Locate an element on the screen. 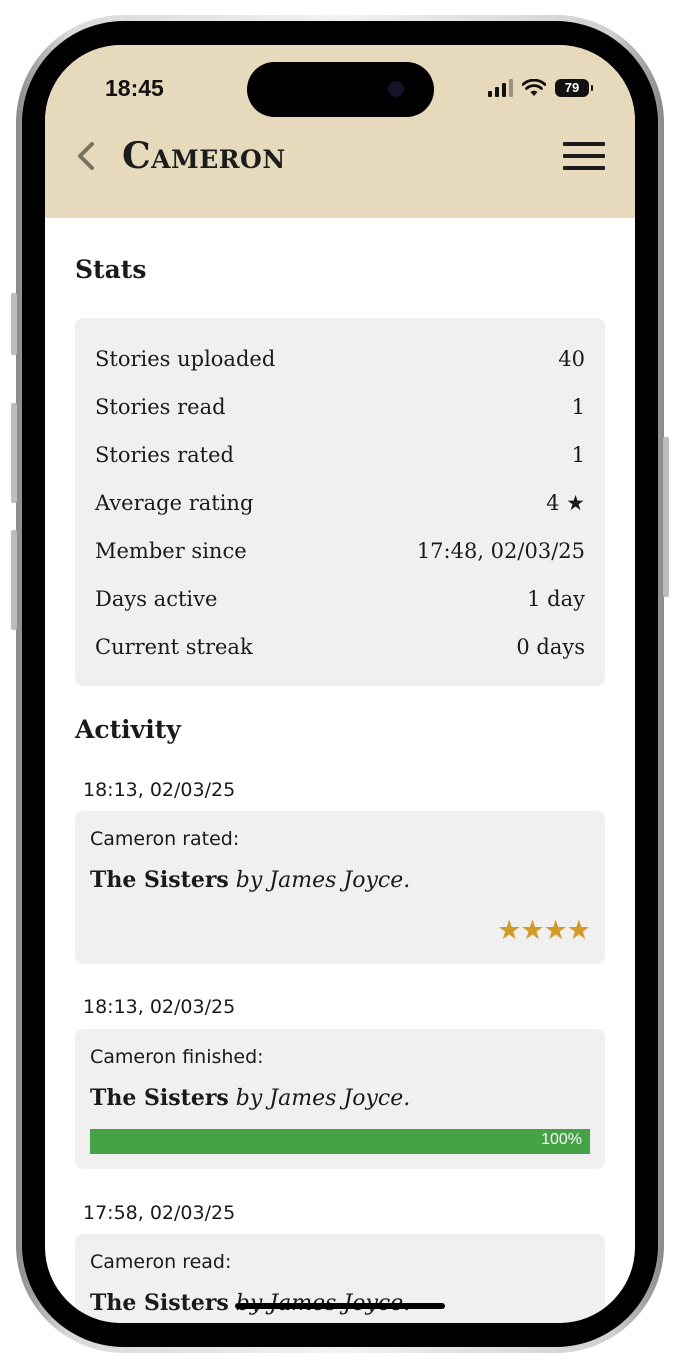  stat-label: Stories uploaded is located at coordinates (185, 359).